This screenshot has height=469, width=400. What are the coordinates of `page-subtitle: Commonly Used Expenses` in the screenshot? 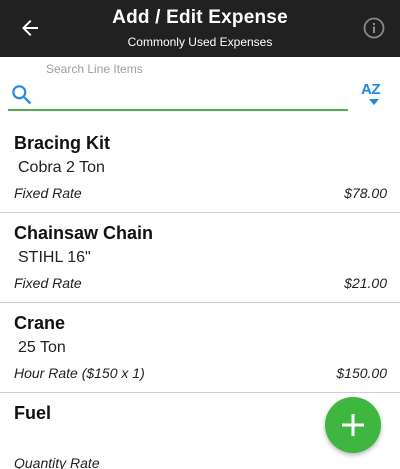 It's located at (200, 42).